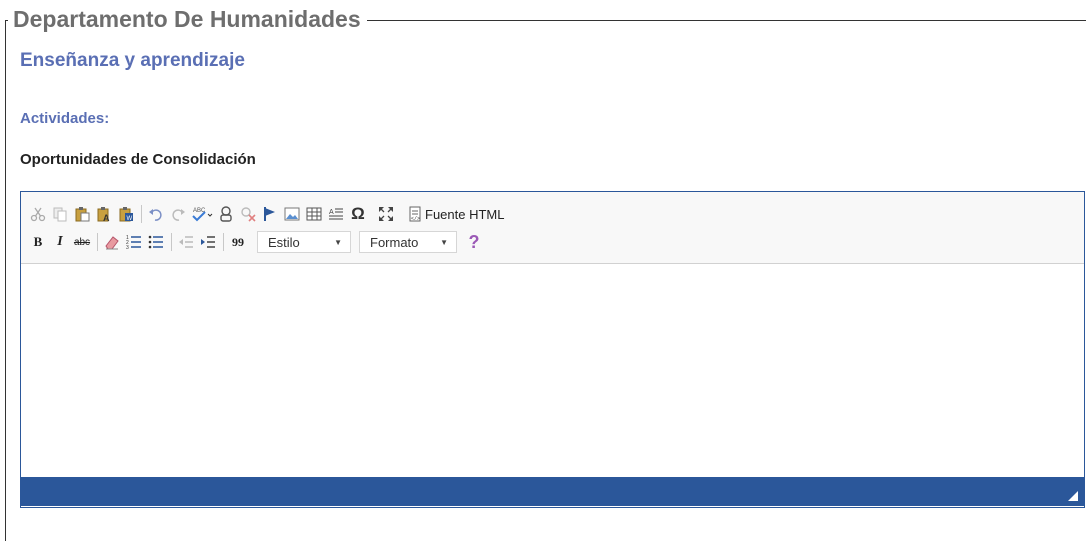 This screenshot has width=1086, height=541. What do you see at coordinates (208, 242) in the screenshot?
I see `indent-icon` at bounding box center [208, 242].